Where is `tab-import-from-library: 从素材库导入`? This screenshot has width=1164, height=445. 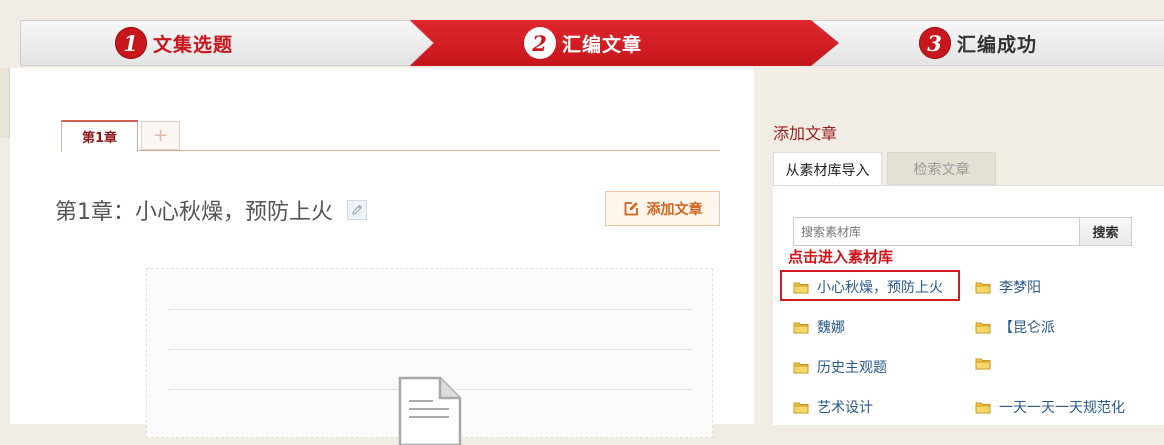
tab-import-from-library: 从素材库导入 is located at coordinates (827, 169).